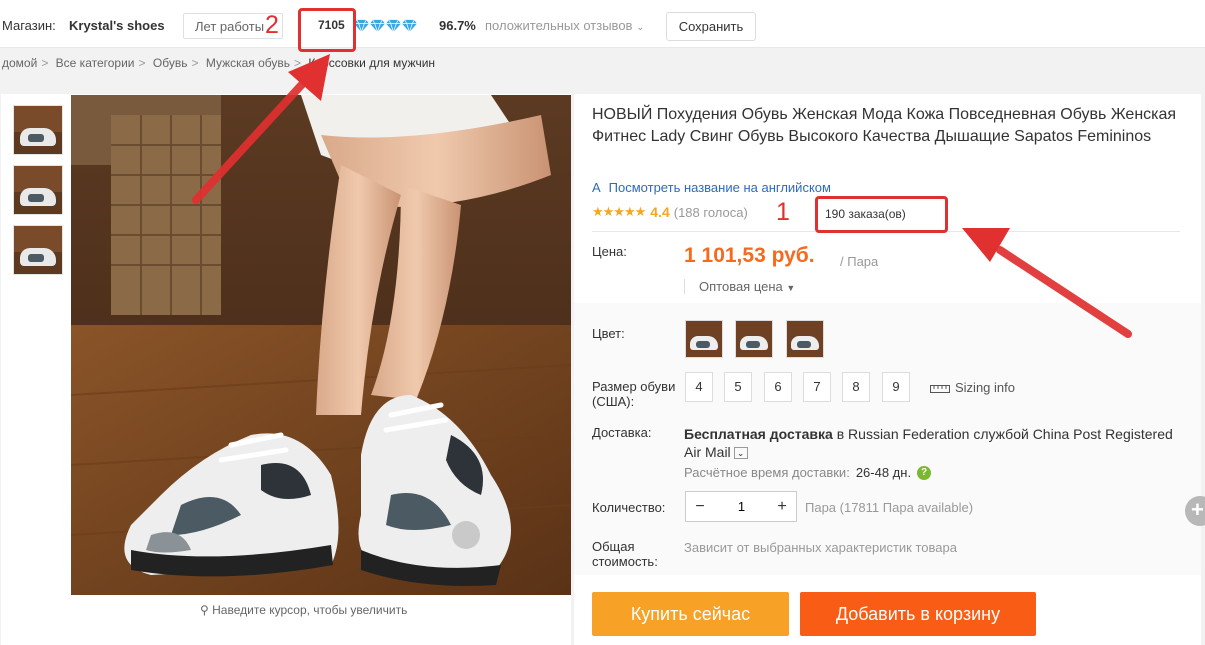  What do you see at coordinates (660, 212) in the screenshot?
I see `rating-value: 4.4` at bounding box center [660, 212].